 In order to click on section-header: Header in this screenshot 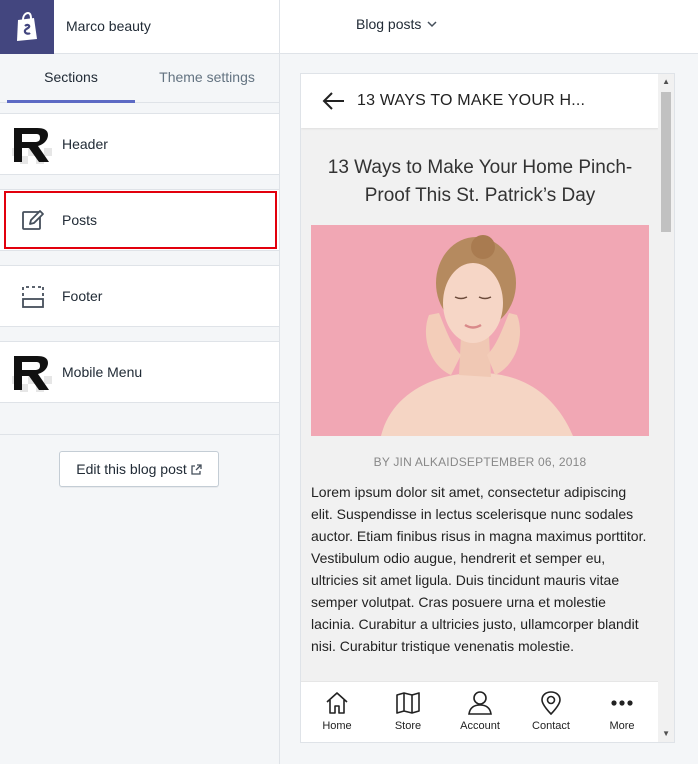, I will do `click(139, 144)`.